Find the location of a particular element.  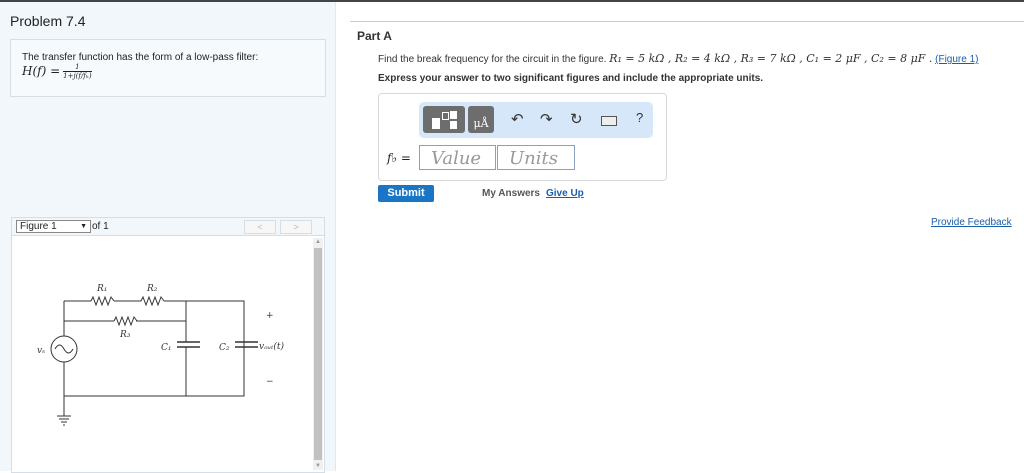

templates-button is located at coordinates (444, 119).